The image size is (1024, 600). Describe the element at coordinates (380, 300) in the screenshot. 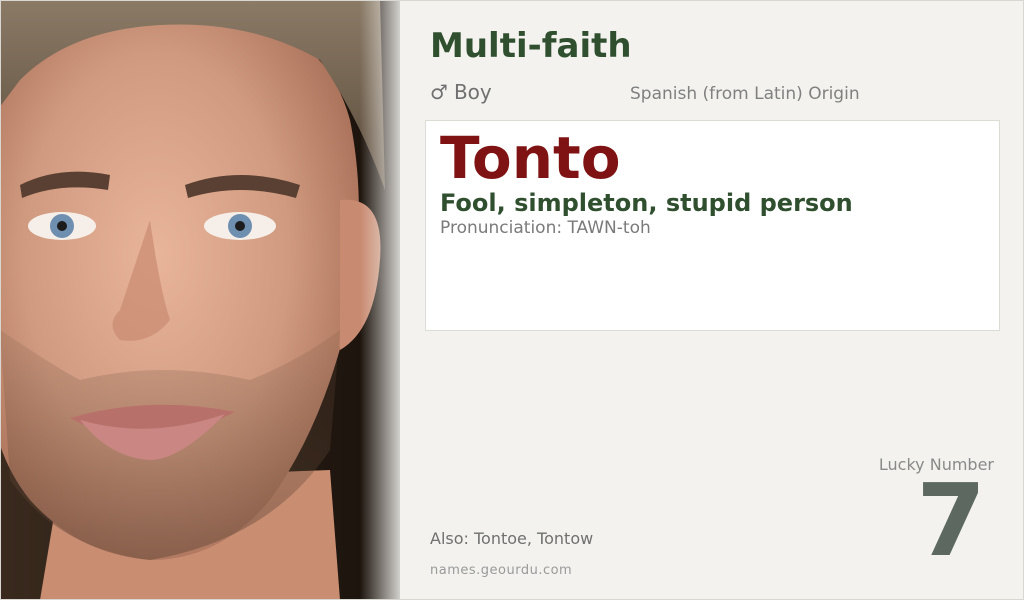

I see `photo-fade-overlay` at that location.